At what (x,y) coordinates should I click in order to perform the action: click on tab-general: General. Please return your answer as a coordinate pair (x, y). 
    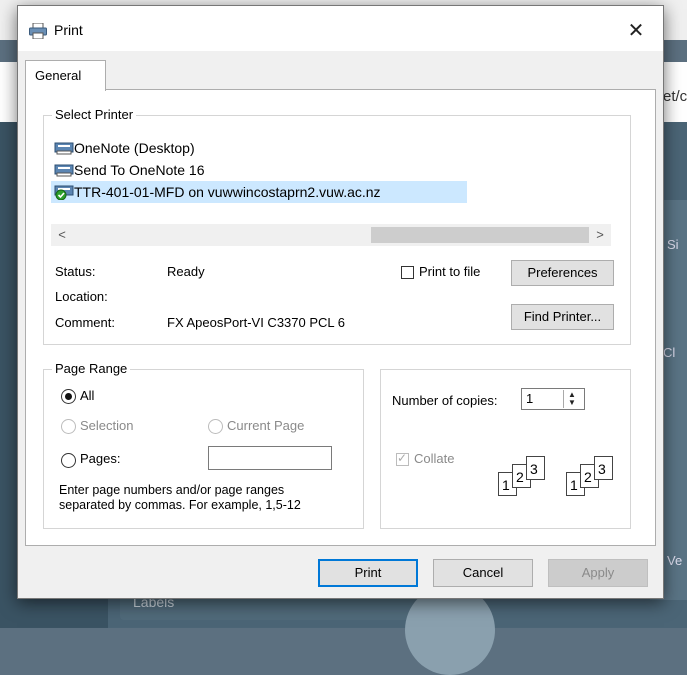
    Looking at the image, I should click on (65, 75).